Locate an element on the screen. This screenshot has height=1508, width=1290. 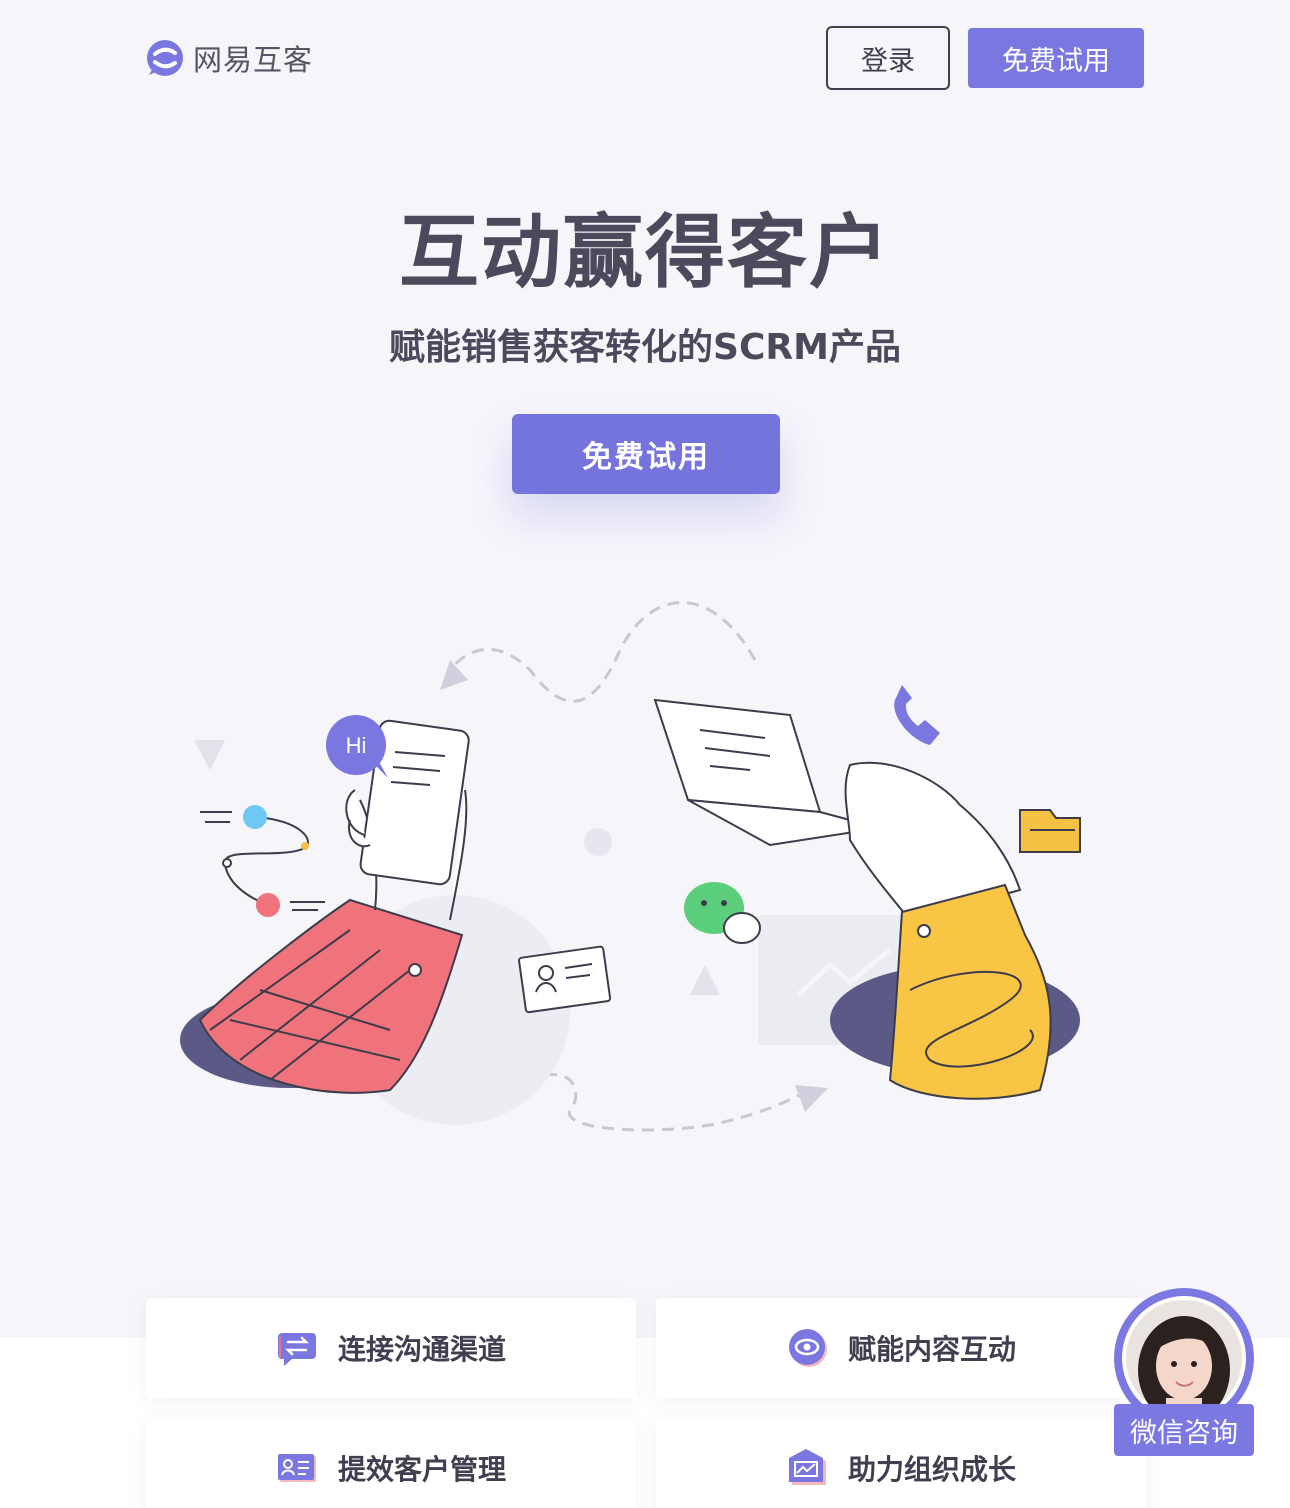
wechat-consult-label: 微信咨询 is located at coordinates (1184, 1430).